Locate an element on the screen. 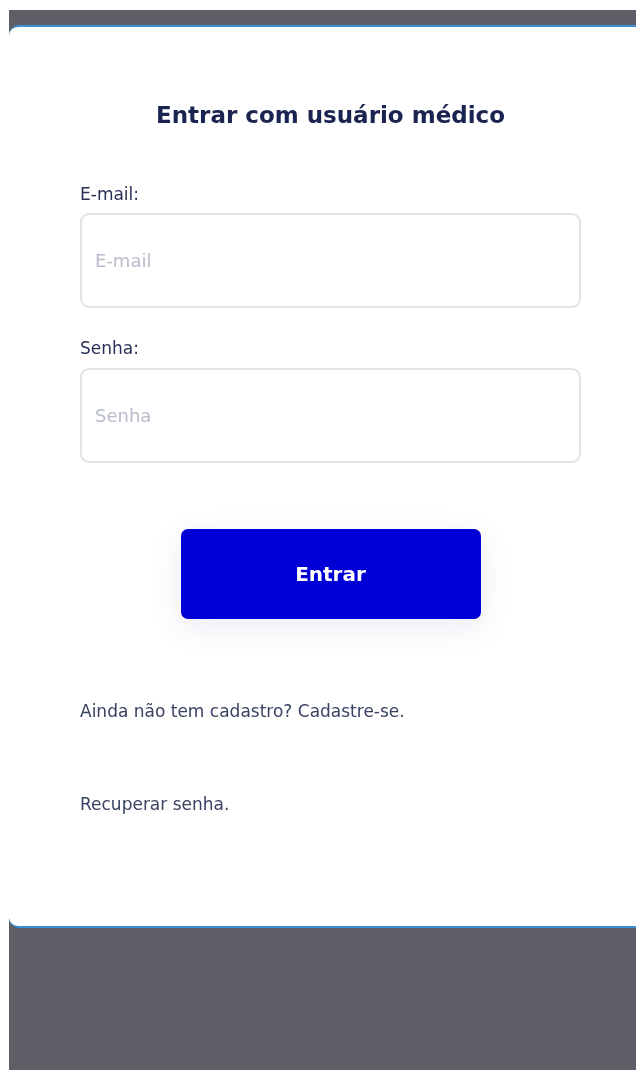  field-label: E-mail: is located at coordinates (110, 194).